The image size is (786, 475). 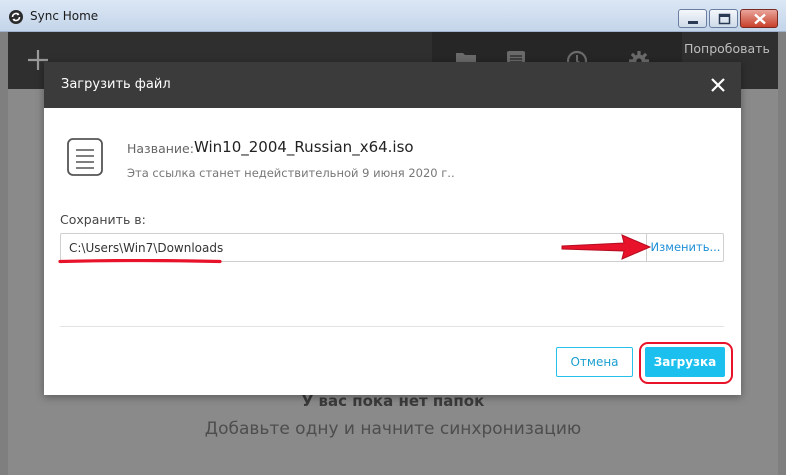 What do you see at coordinates (692, 18) in the screenshot?
I see `minimize-button` at bounding box center [692, 18].